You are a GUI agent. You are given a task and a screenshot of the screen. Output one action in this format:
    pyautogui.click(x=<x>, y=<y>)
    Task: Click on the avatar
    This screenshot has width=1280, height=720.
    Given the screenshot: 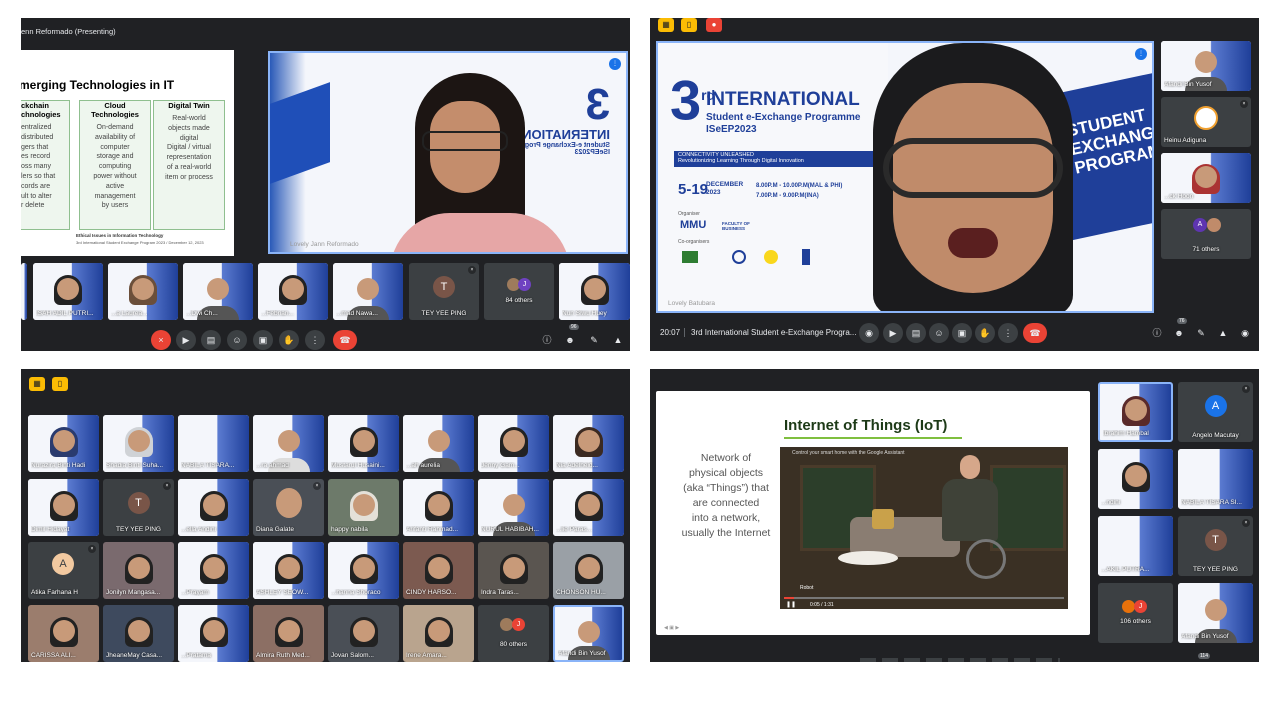 What is the action you would take?
    pyautogui.click(x=1214, y=225)
    